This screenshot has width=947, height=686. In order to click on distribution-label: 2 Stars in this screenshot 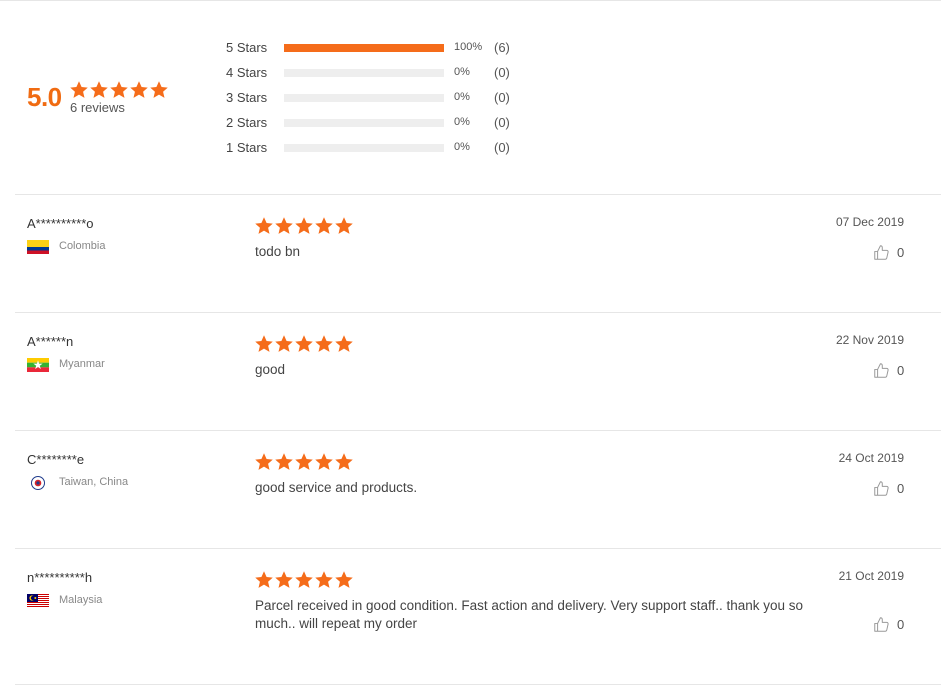, I will do `click(247, 122)`.